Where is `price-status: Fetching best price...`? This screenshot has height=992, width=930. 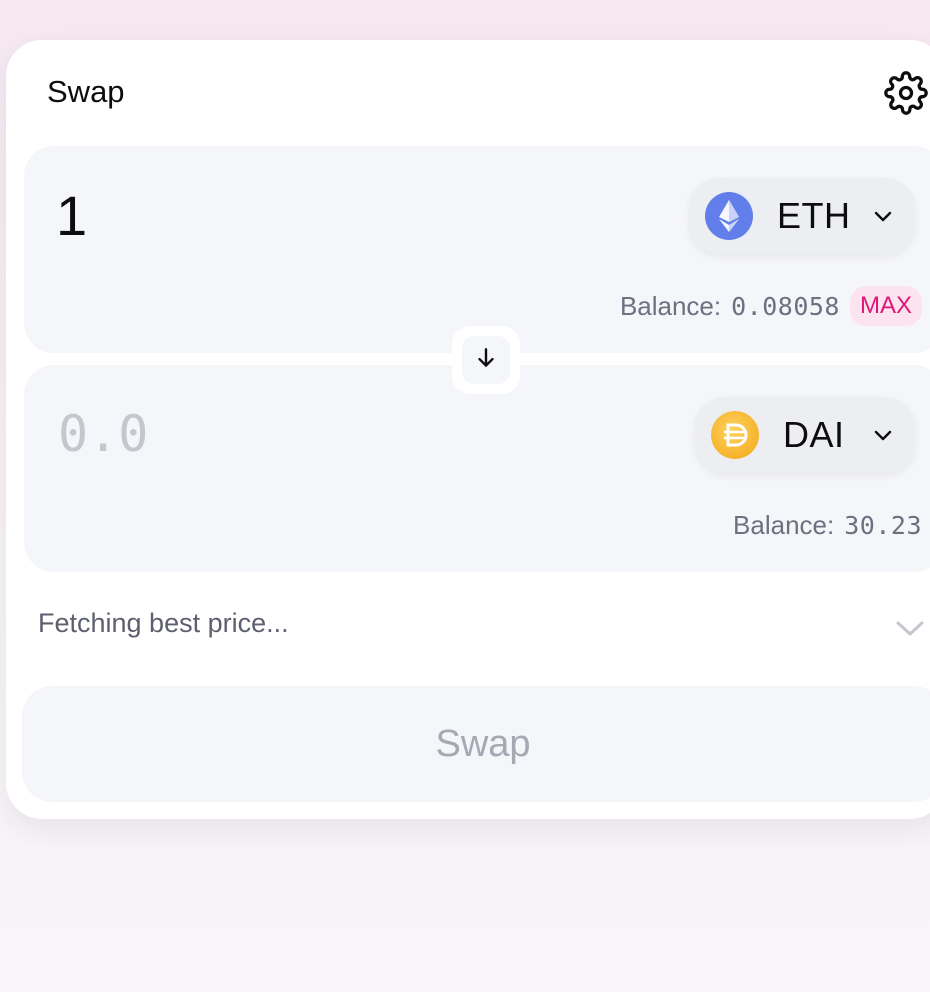 price-status: Fetching best price... is located at coordinates (163, 623).